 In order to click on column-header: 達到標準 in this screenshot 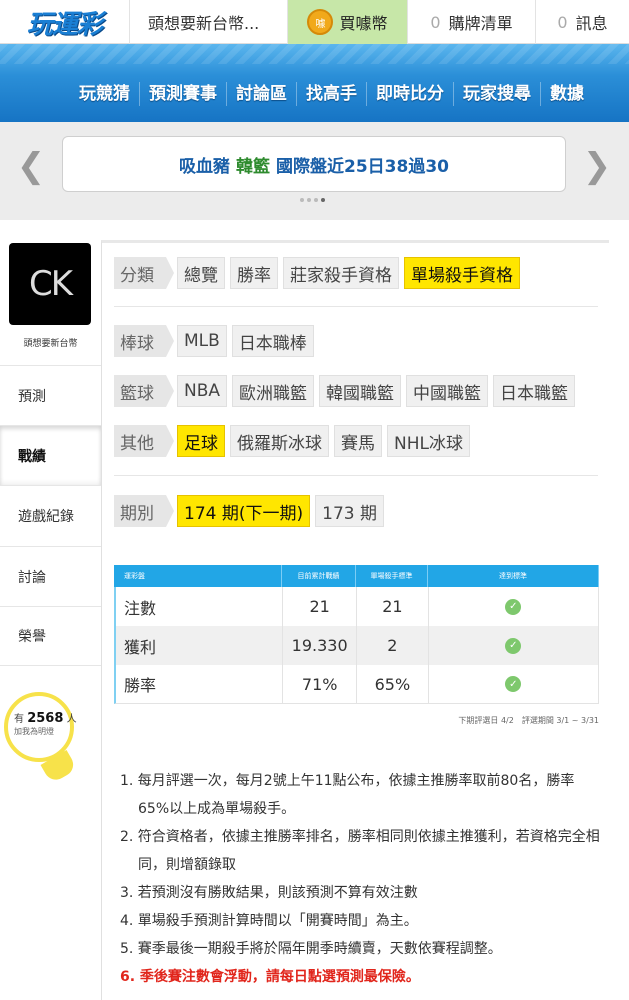, I will do `click(513, 576)`.